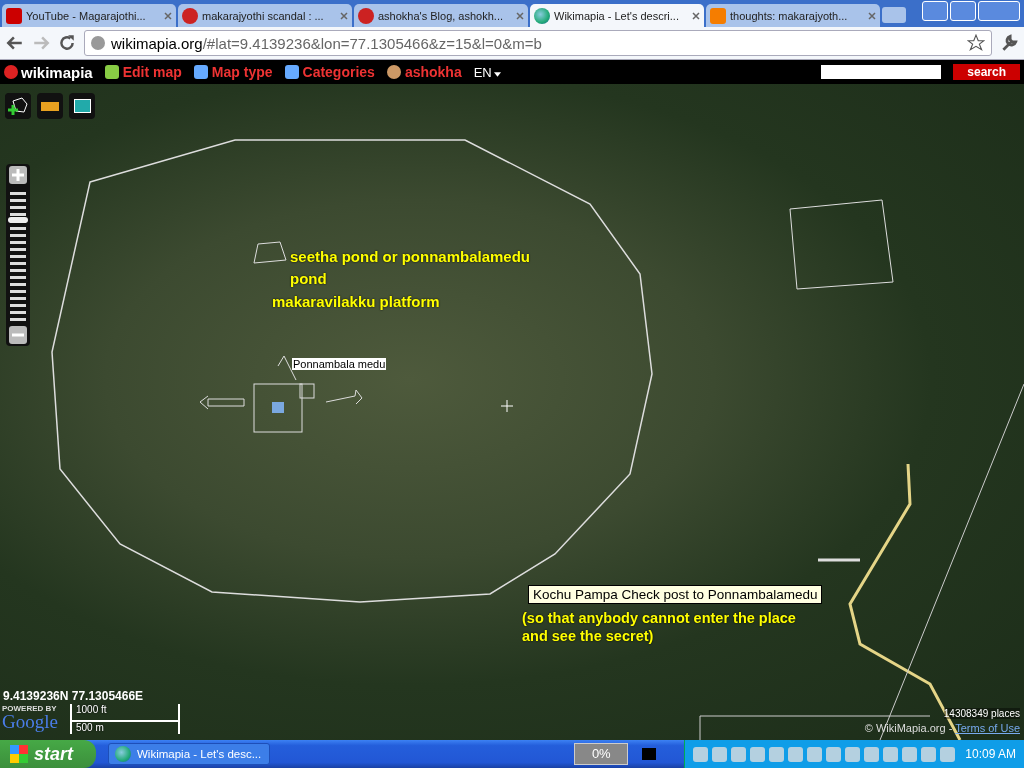 The image size is (1024, 768). I want to click on places-count: 14308349 places, so click(981, 713).